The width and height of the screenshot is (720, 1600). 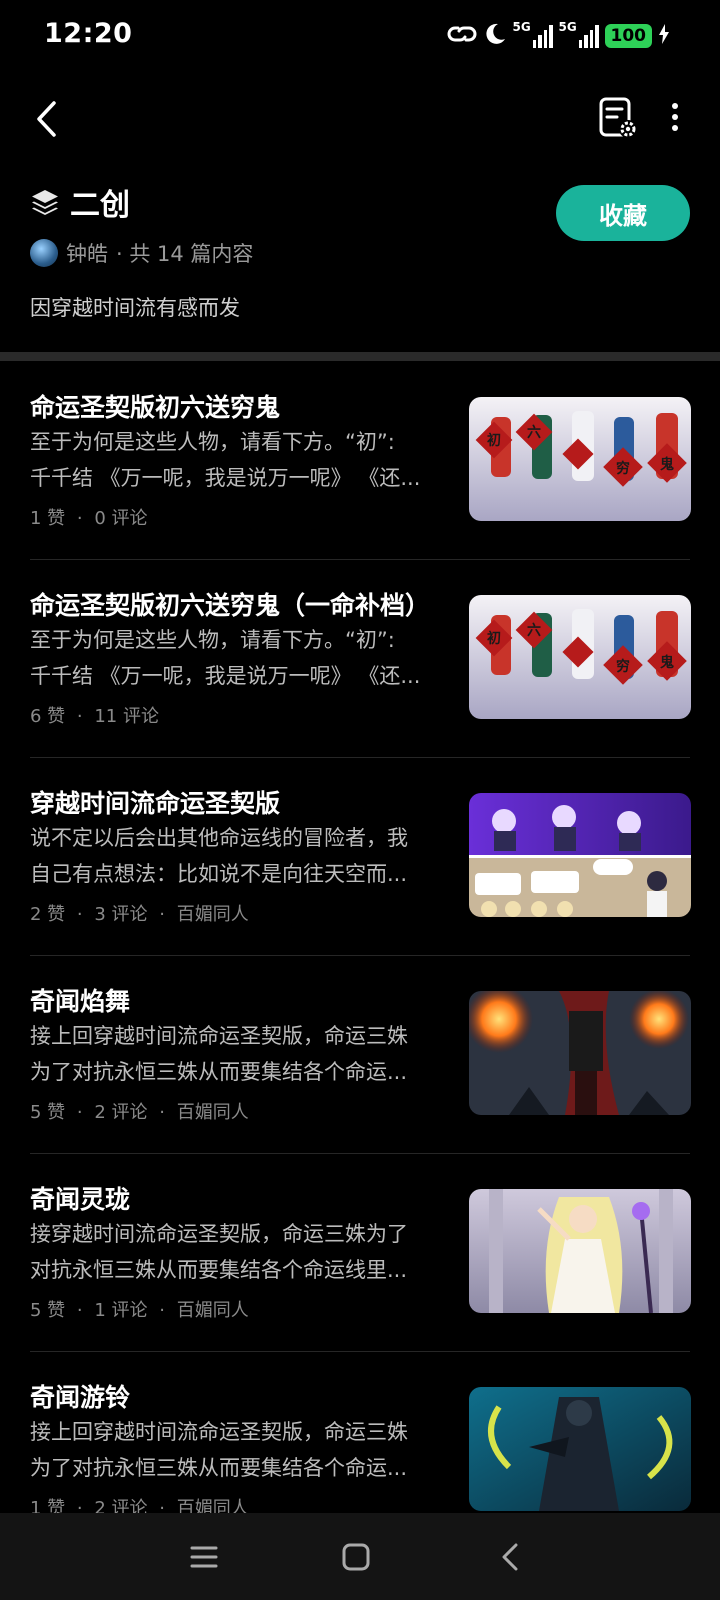 What do you see at coordinates (219, 1234) in the screenshot?
I see `excerpt-line: 接穿越时间流命运圣契版，命运三姝为了` at bounding box center [219, 1234].